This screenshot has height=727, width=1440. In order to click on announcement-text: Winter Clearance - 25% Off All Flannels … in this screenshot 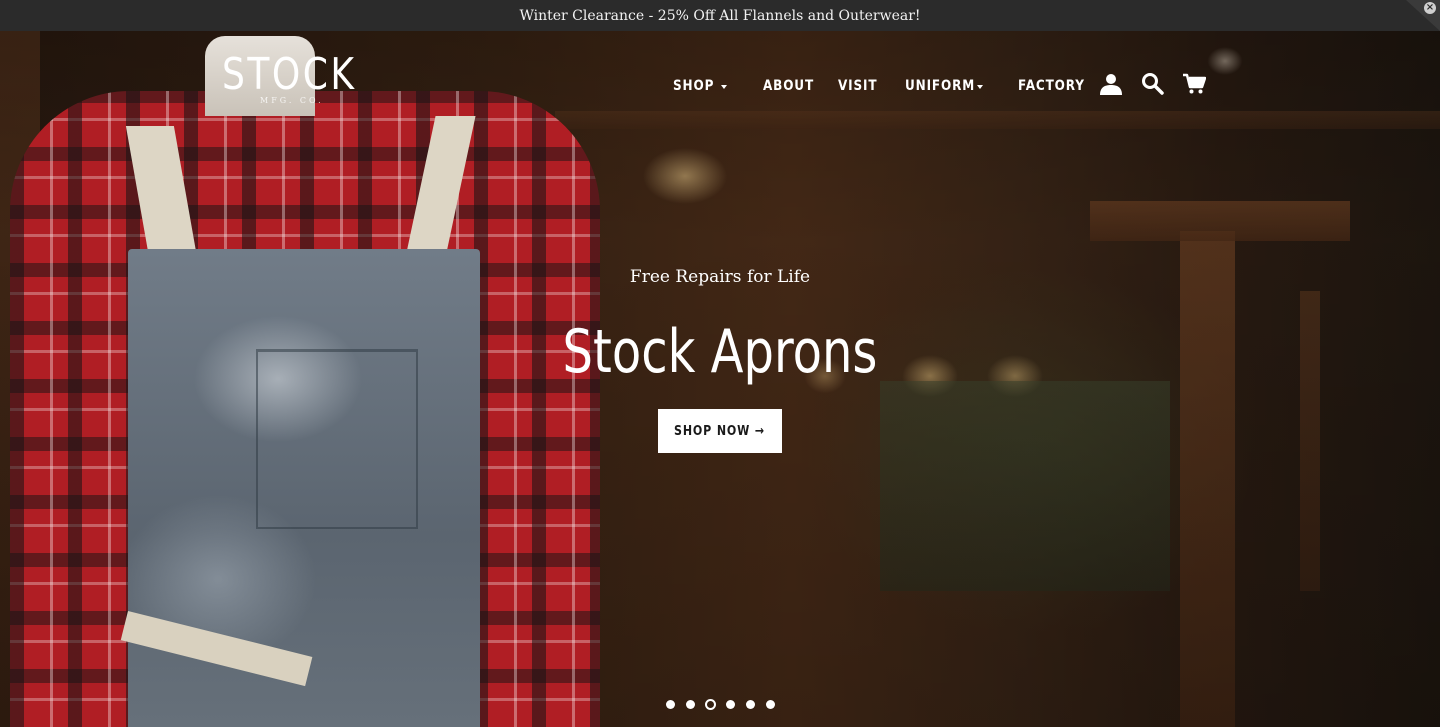, I will do `click(720, 15)`.